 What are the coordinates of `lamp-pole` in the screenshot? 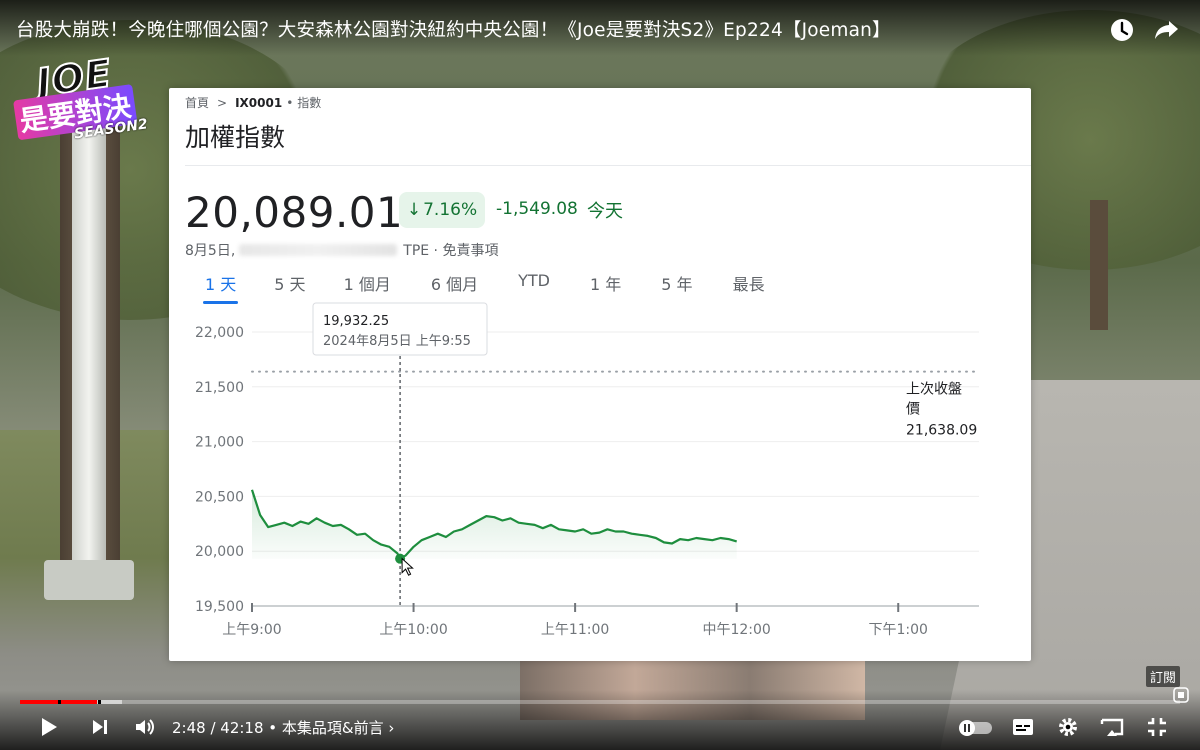 It's located at (89, 345).